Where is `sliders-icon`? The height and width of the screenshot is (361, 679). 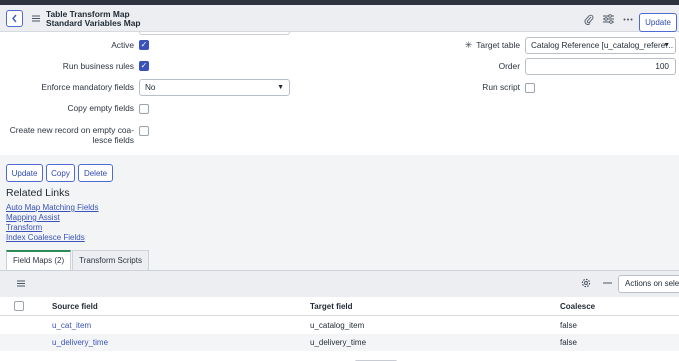 sliders-icon is located at coordinates (608, 19).